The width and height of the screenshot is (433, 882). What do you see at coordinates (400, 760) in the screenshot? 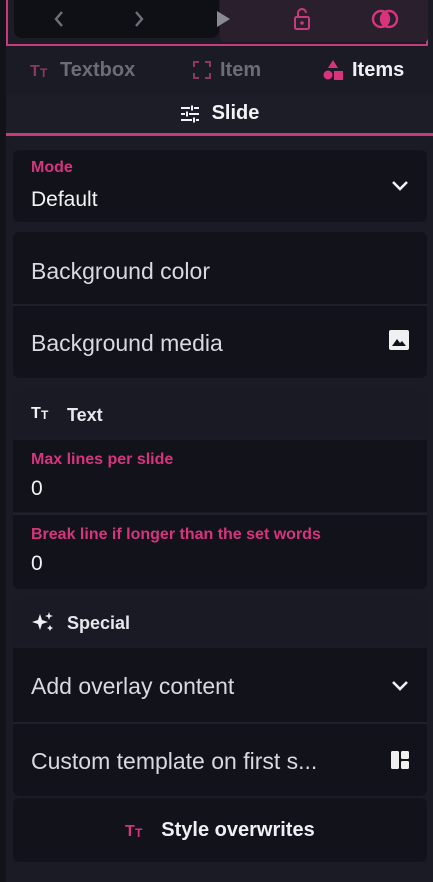
I see `dashboard-layout-icon` at bounding box center [400, 760].